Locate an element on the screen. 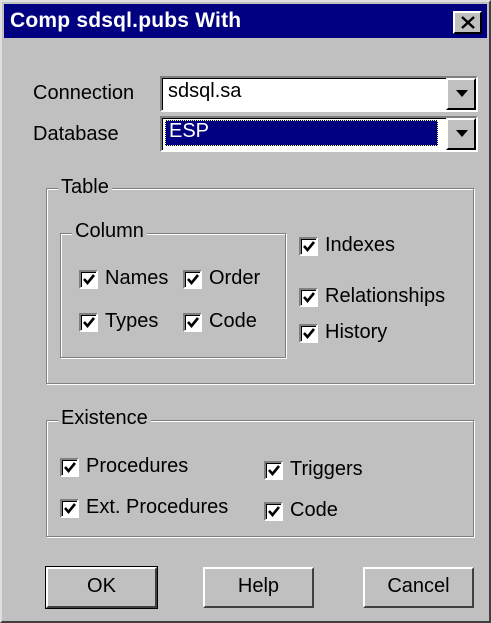 The width and height of the screenshot is (491, 623). procedures-checkbox: Procedures is located at coordinates (150, 467).